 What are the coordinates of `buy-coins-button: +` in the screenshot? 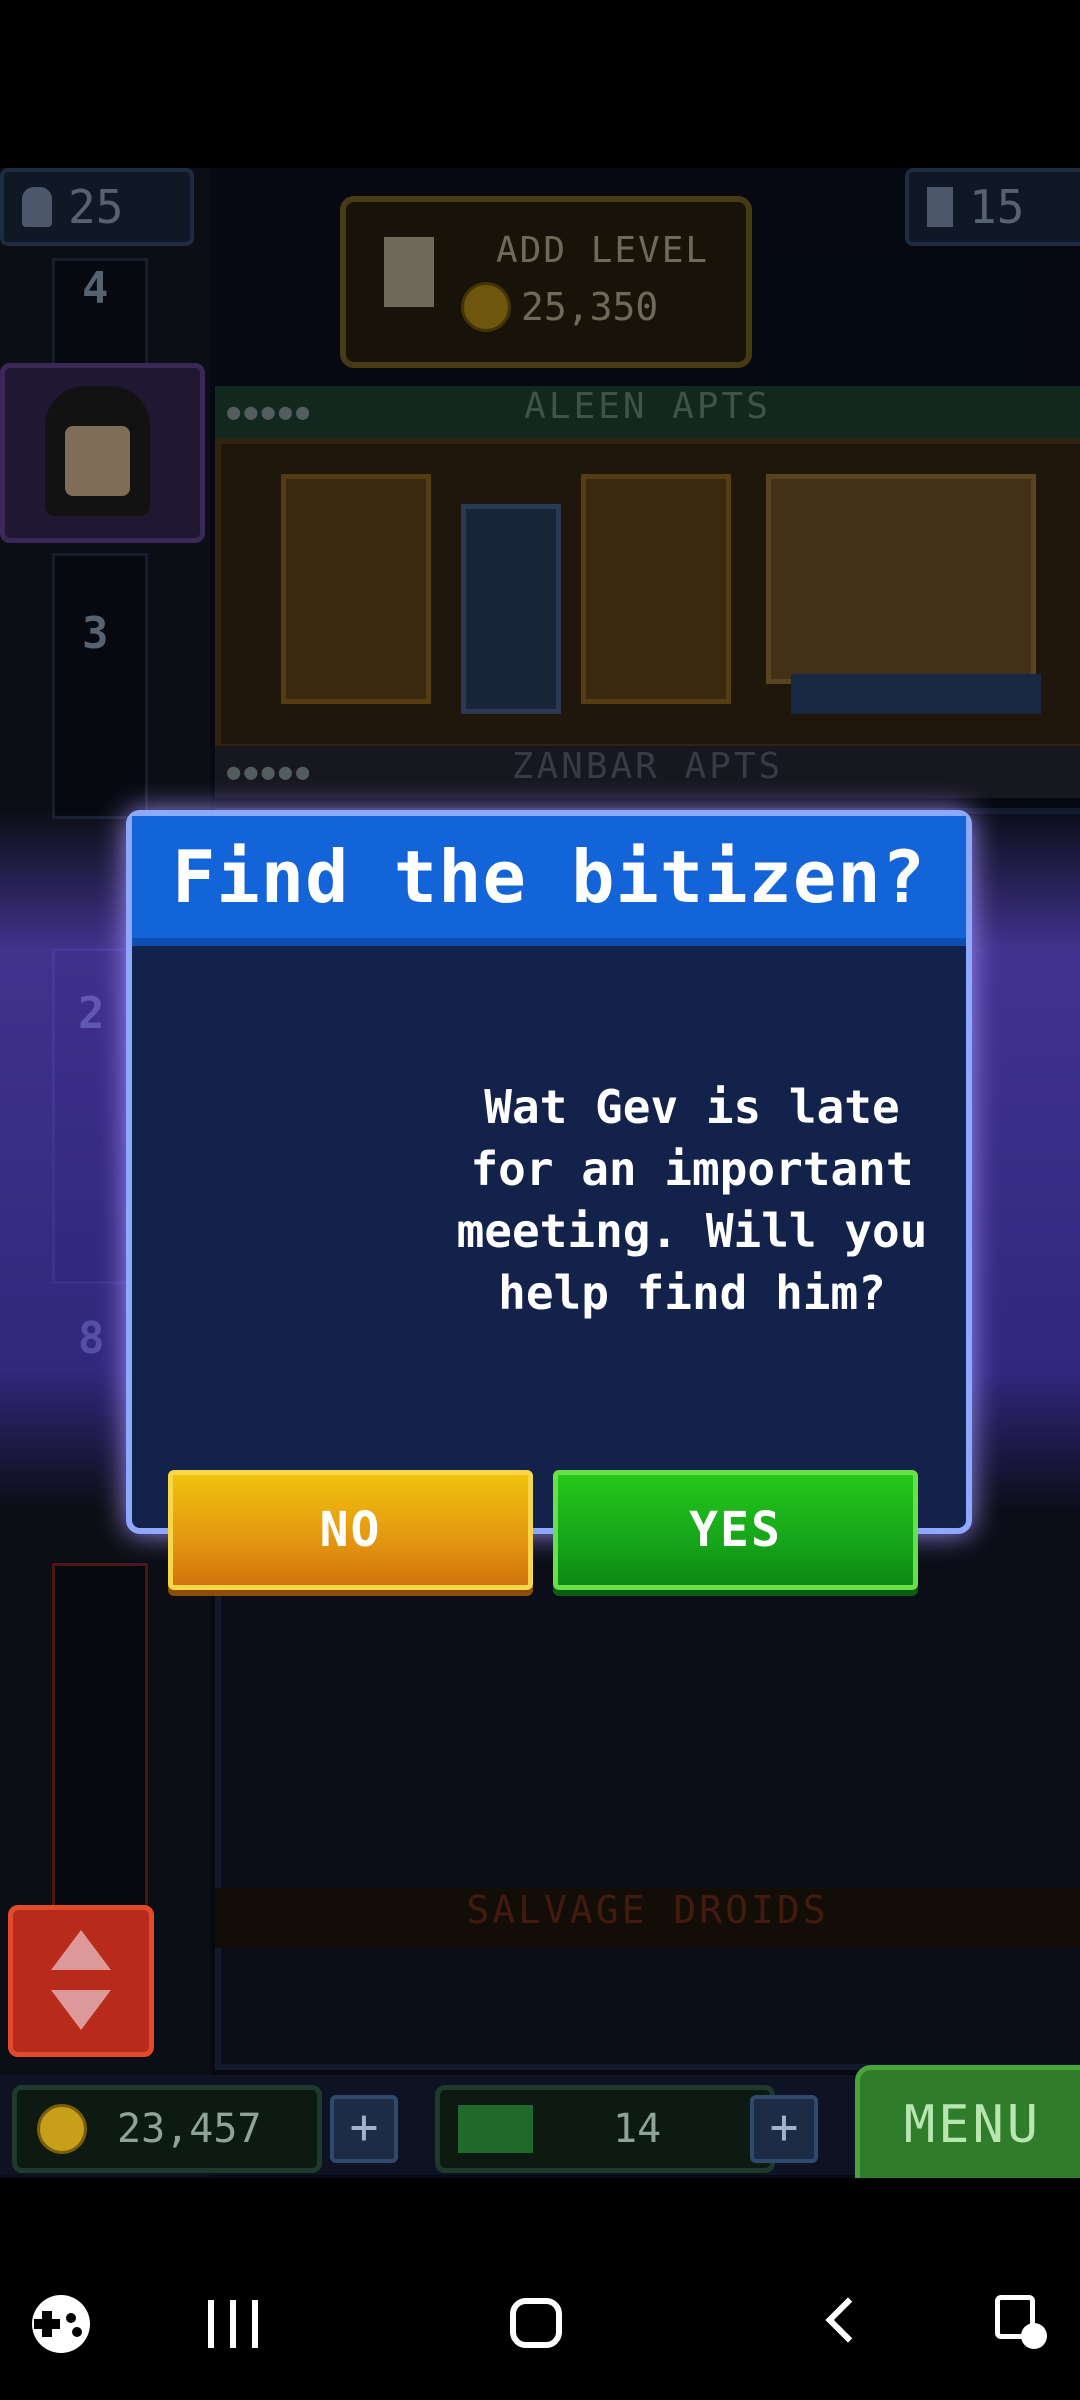 It's located at (364, 2129).